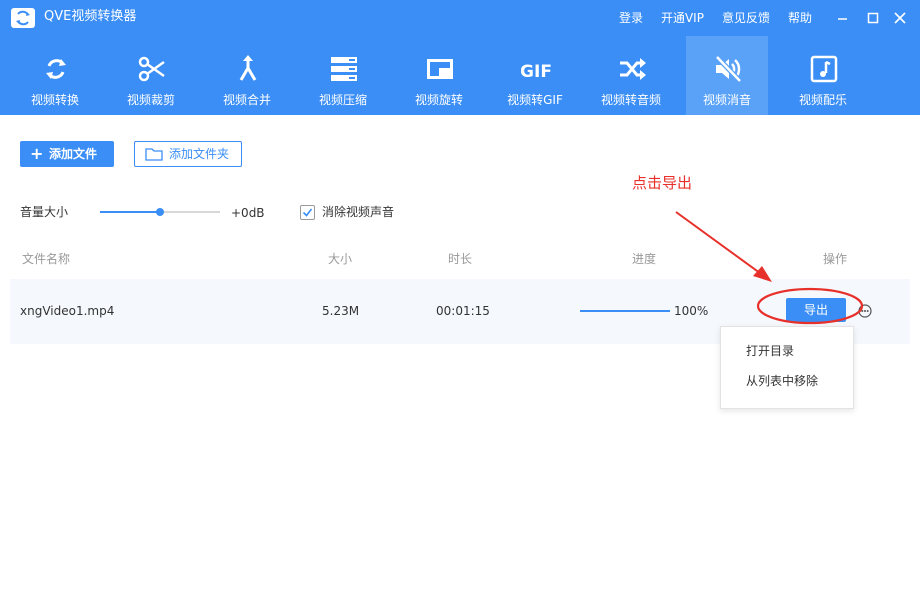 This screenshot has height=600, width=920. I want to click on rotate-icon, so click(440, 69).